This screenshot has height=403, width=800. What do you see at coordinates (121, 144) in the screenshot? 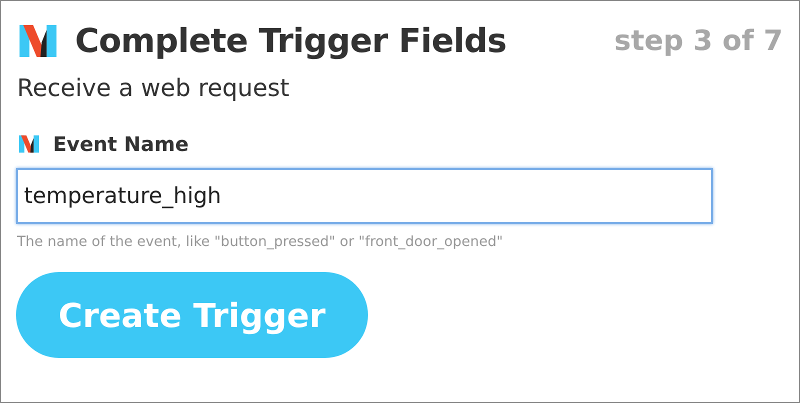
I see `field-label: Event Name` at bounding box center [121, 144].